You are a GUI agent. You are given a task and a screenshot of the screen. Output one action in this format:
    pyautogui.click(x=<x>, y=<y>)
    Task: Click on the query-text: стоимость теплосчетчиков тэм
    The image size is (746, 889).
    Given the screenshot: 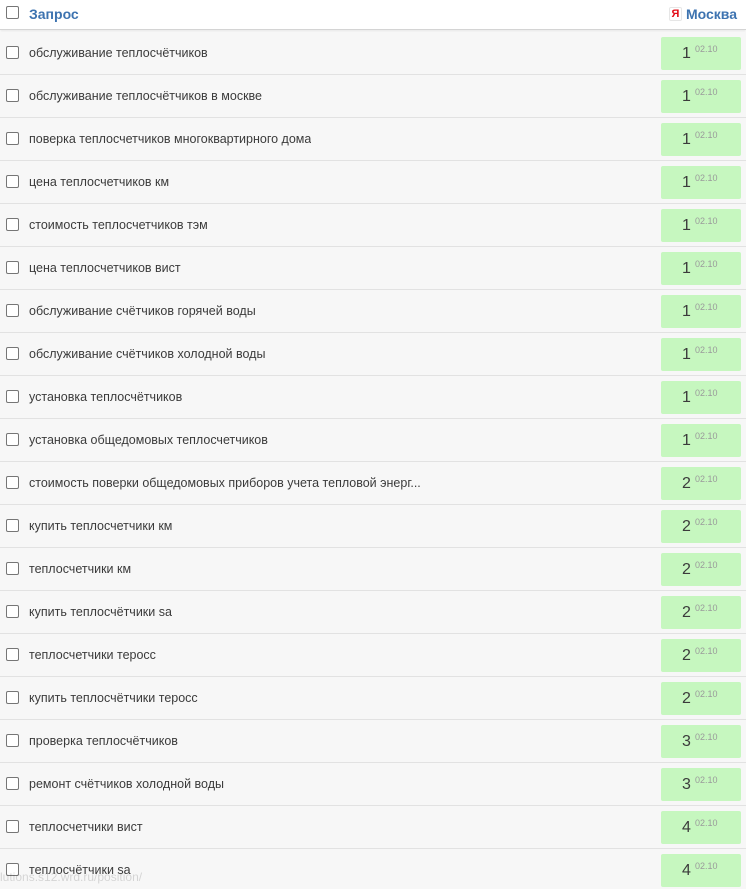 What is the action you would take?
    pyautogui.click(x=118, y=225)
    